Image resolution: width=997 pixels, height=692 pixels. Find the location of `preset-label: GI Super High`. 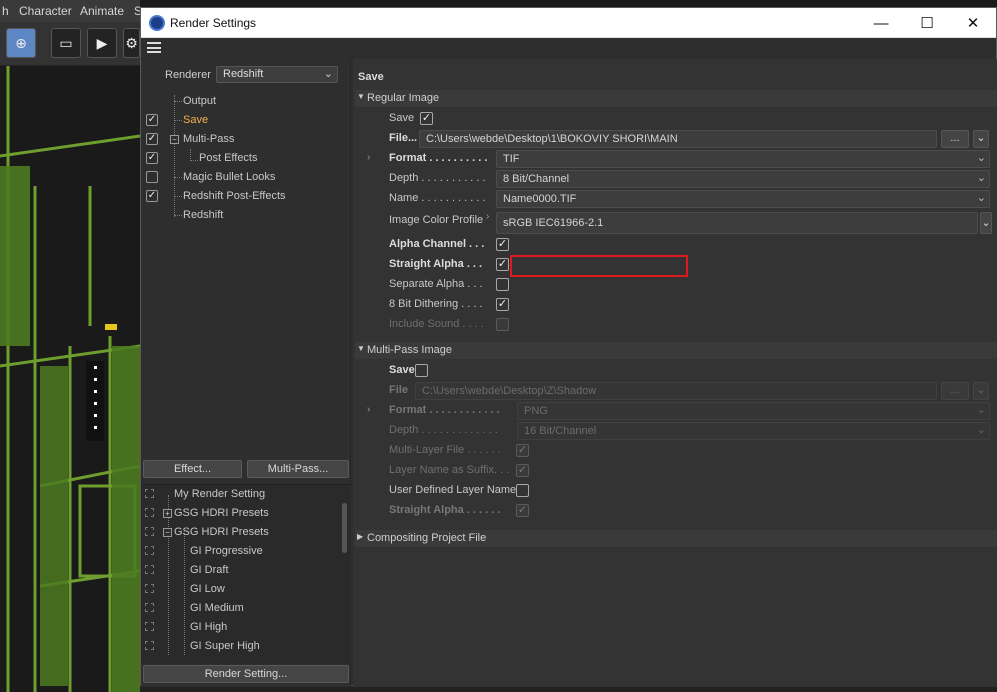

preset-label: GI Super High is located at coordinates (225, 646).